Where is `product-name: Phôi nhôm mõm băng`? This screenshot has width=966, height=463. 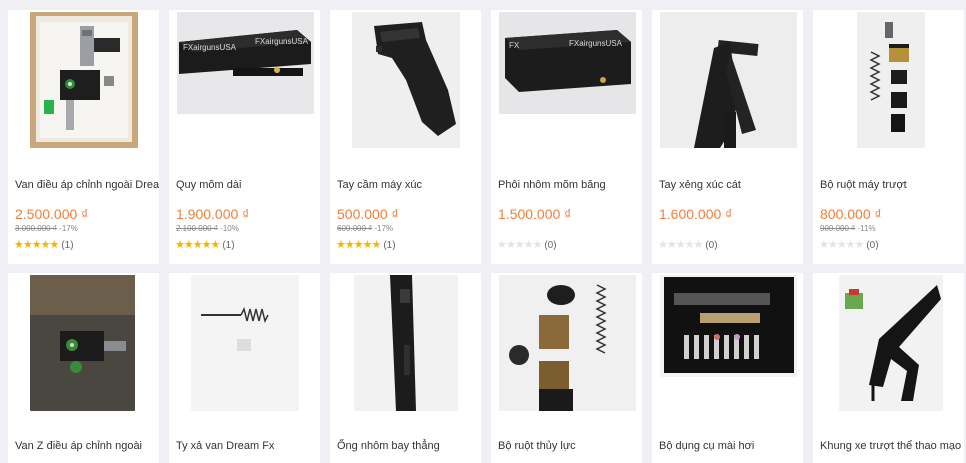
product-name: Phôi nhôm mõm băng is located at coordinates (552, 185).